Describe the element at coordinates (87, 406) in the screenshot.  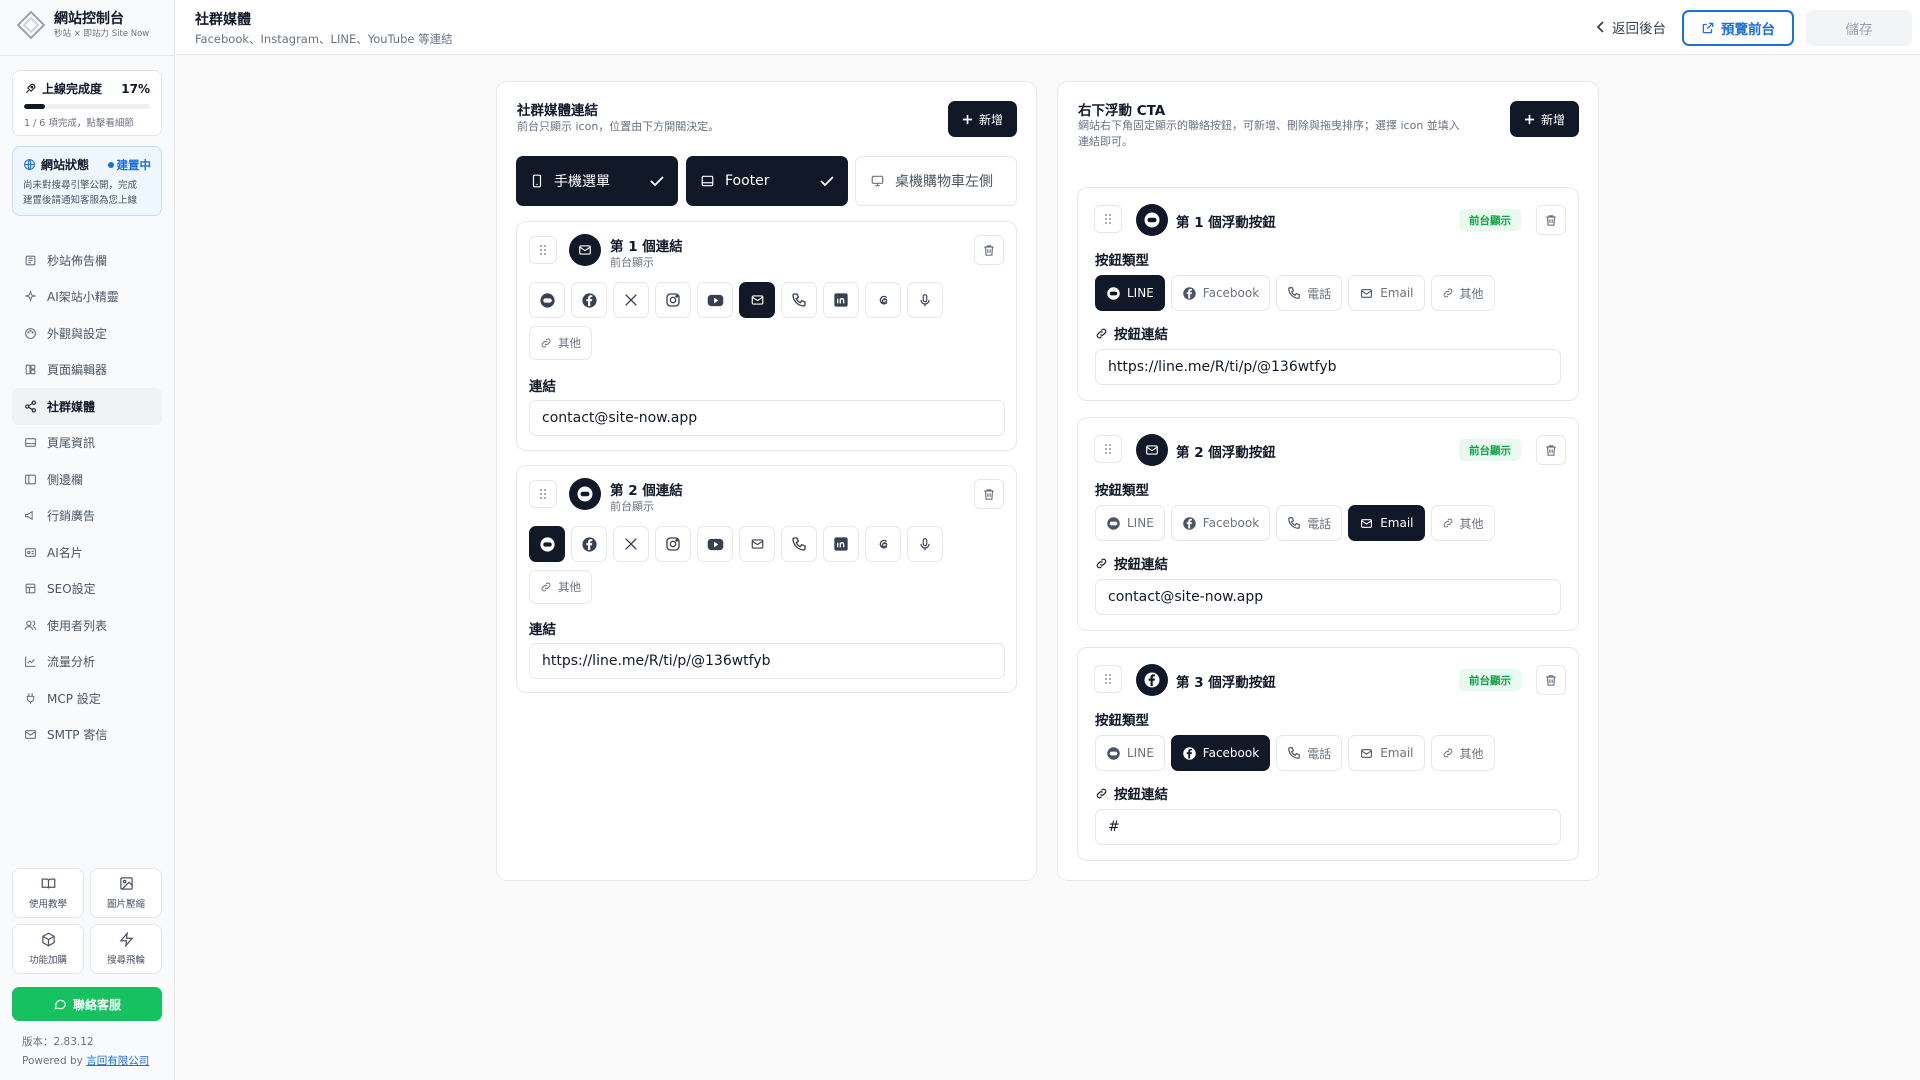
I see `sidebar-item-social-media: 社群媒體` at that location.